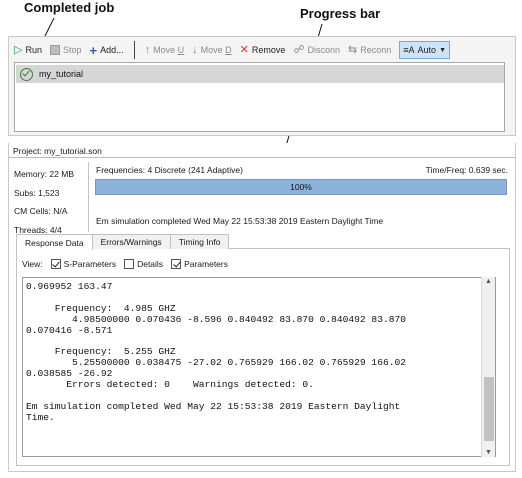 The image size is (522, 478). What do you see at coordinates (181, 50) in the screenshot?
I see `move-up-key: U` at bounding box center [181, 50].